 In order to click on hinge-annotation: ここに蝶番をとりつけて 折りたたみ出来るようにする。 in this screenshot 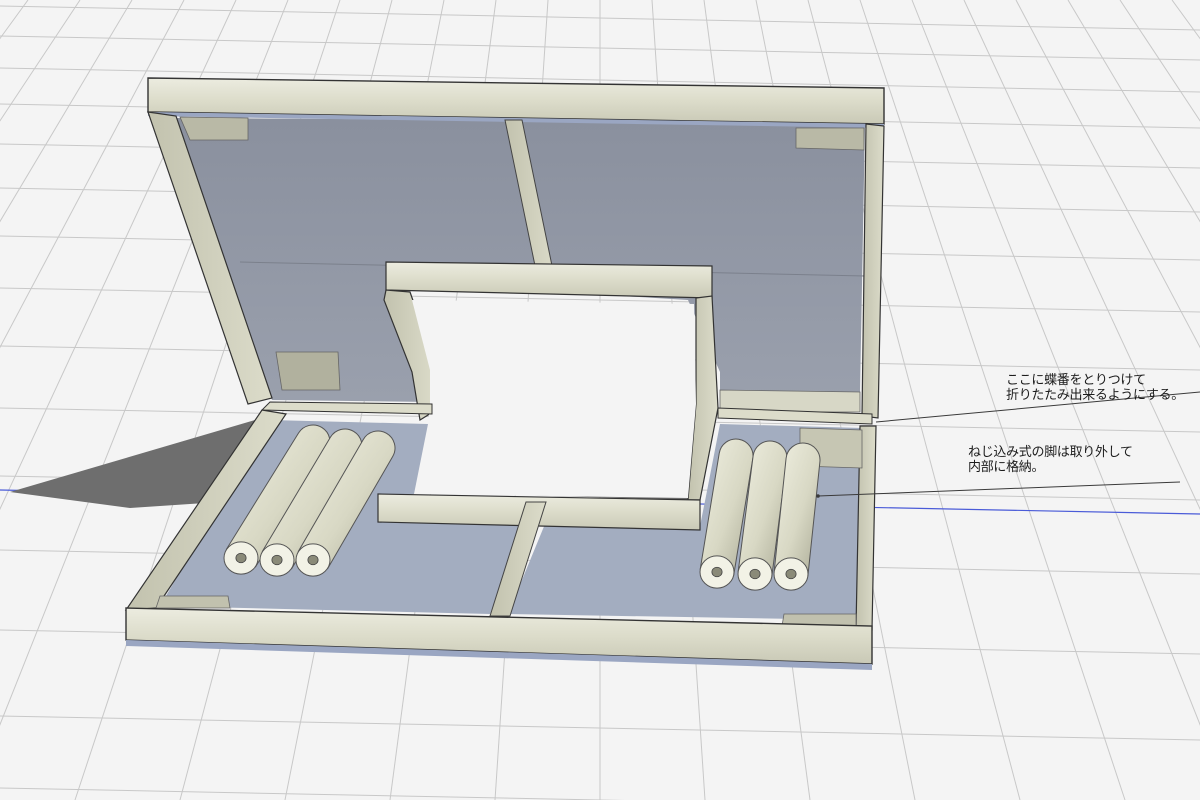, I will do `click(1095, 388)`.